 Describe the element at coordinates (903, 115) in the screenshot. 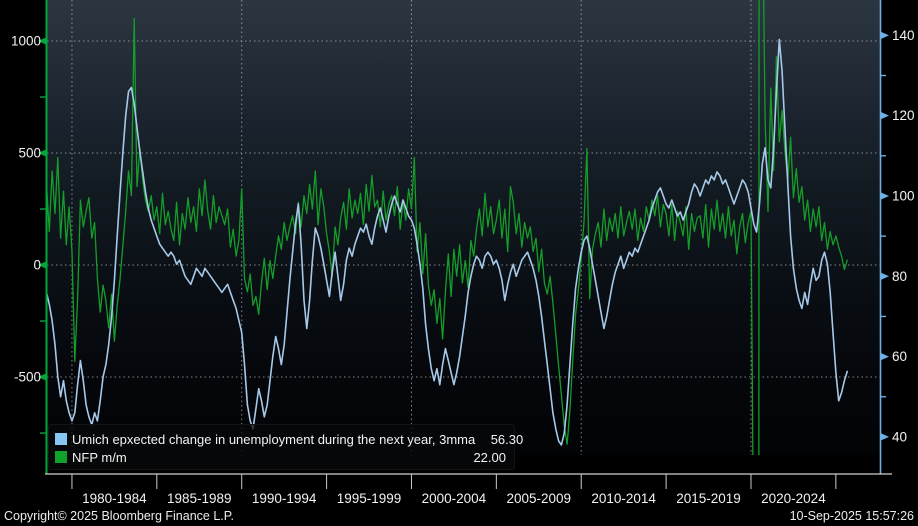

I see `right-axis-tick-label: 120` at that location.